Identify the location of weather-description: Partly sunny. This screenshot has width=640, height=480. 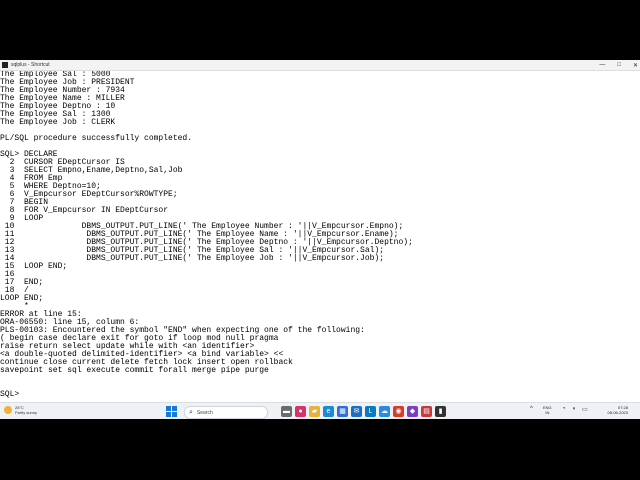
(26, 412).